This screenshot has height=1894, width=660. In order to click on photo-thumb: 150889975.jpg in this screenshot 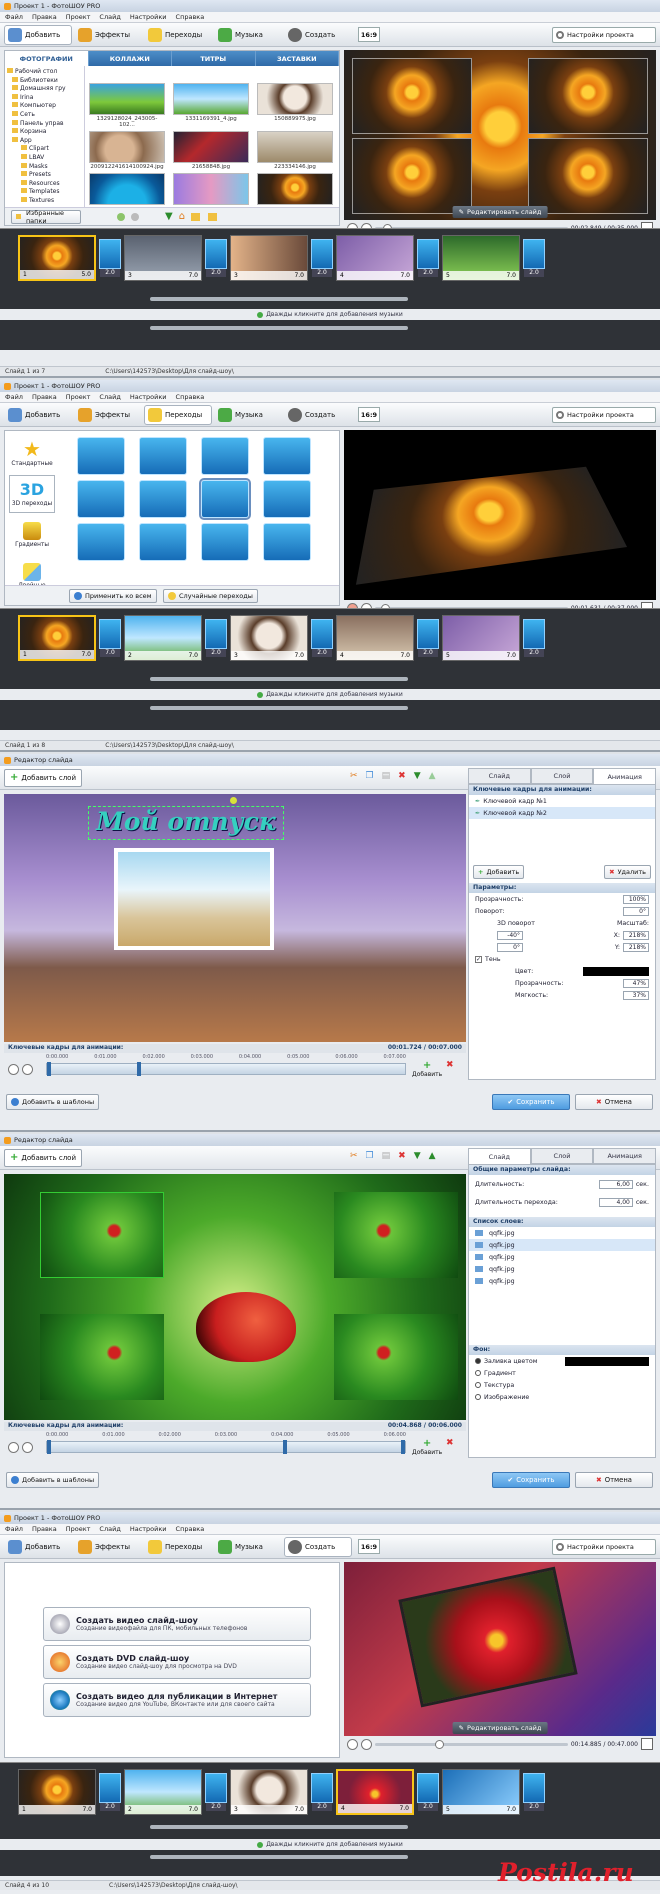, I will do `click(295, 105)`.